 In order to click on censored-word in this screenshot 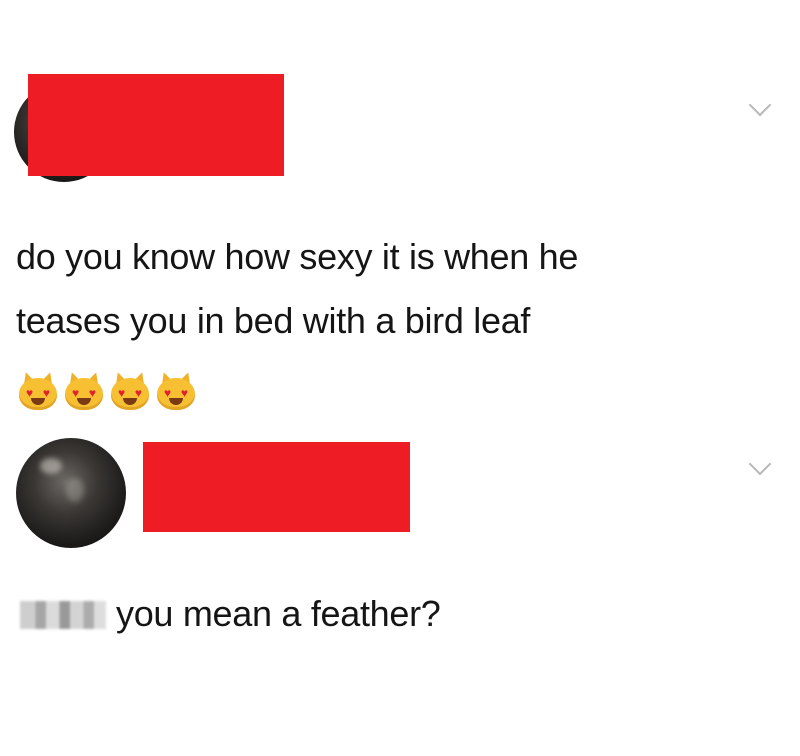, I will do `click(63, 615)`.